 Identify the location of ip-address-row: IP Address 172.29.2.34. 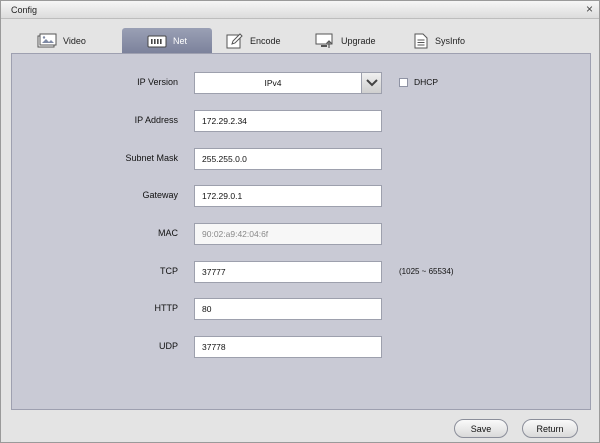
(302, 121).